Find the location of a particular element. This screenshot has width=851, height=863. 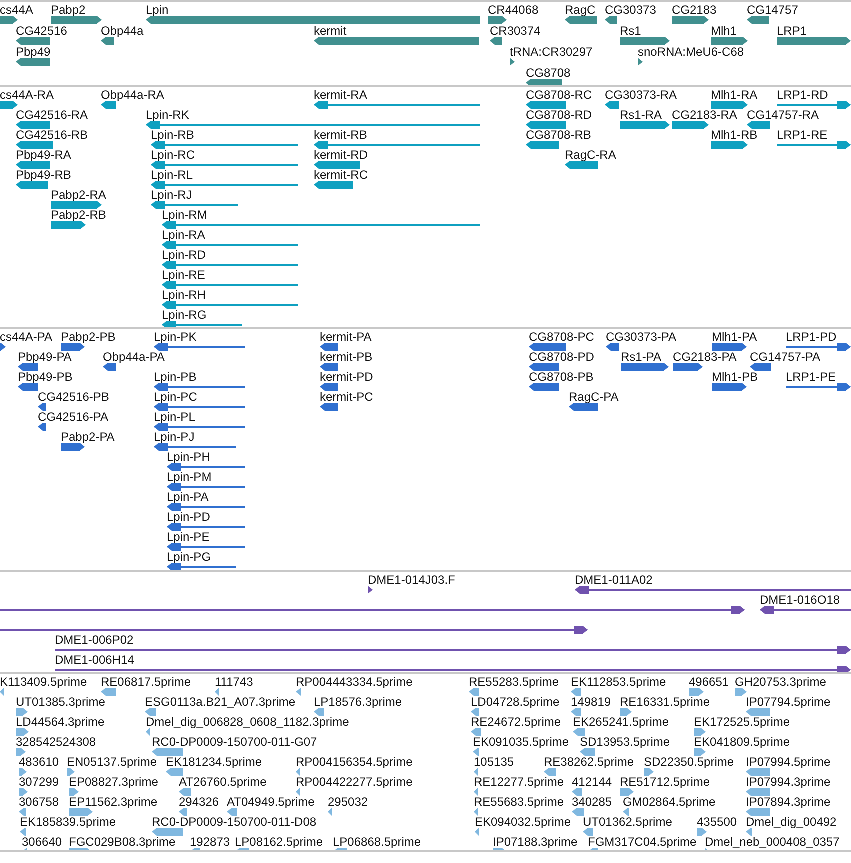

feature-label: RC0-DP0009-150700-011-D08 is located at coordinates (234, 822).